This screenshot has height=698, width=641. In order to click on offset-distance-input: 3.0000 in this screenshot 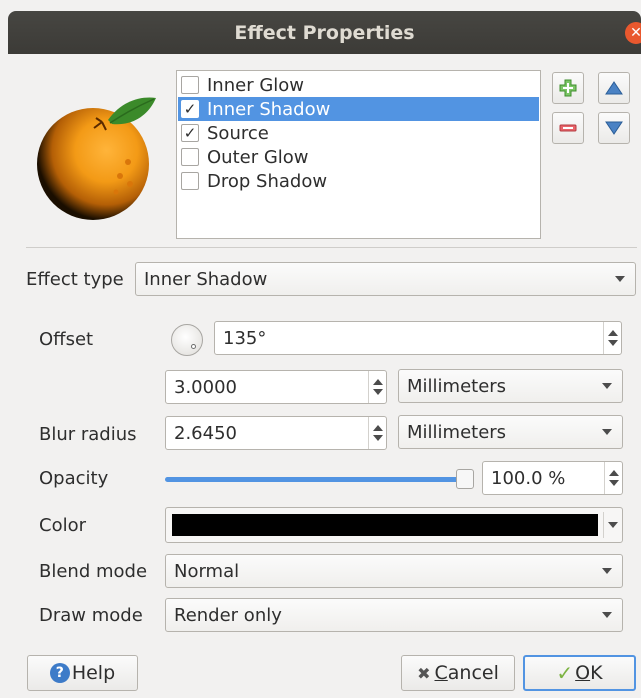, I will do `click(276, 387)`.